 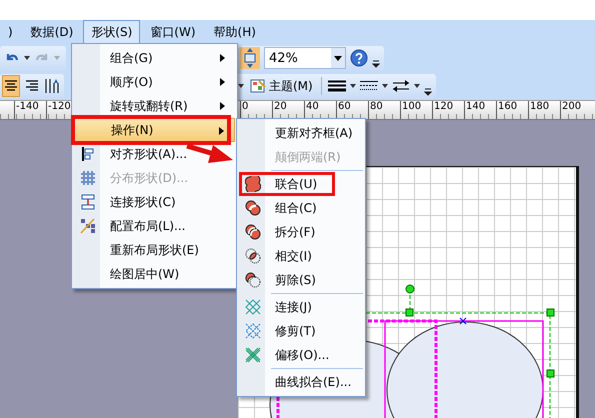 What do you see at coordinates (173, 32) in the screenshot?
I see `menu-bar-item: 窗口(W)` at bounding box center [173, 32].